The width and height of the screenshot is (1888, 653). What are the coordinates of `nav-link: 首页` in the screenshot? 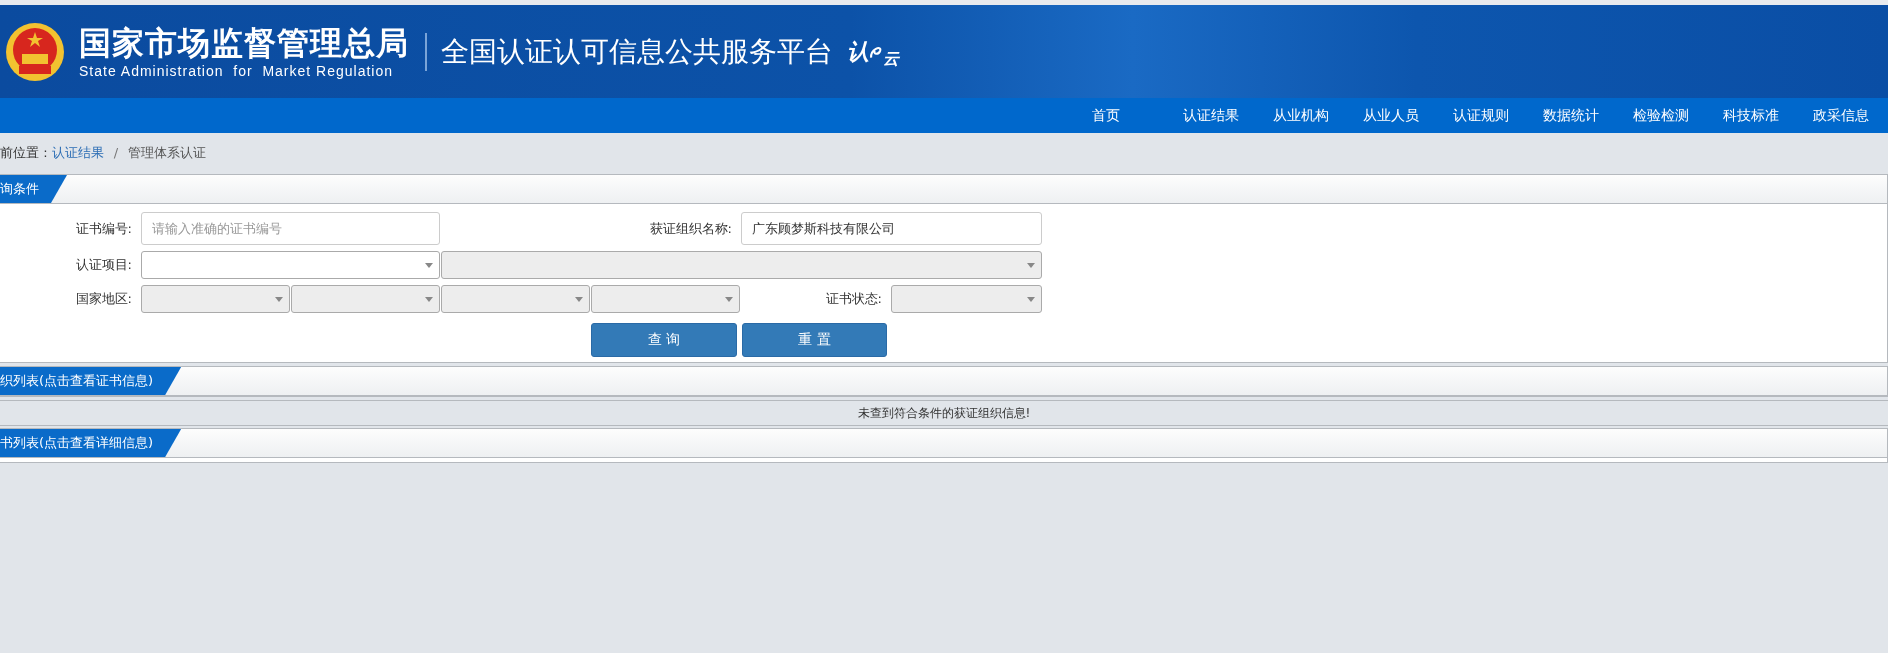 It's located at (1106, 115).